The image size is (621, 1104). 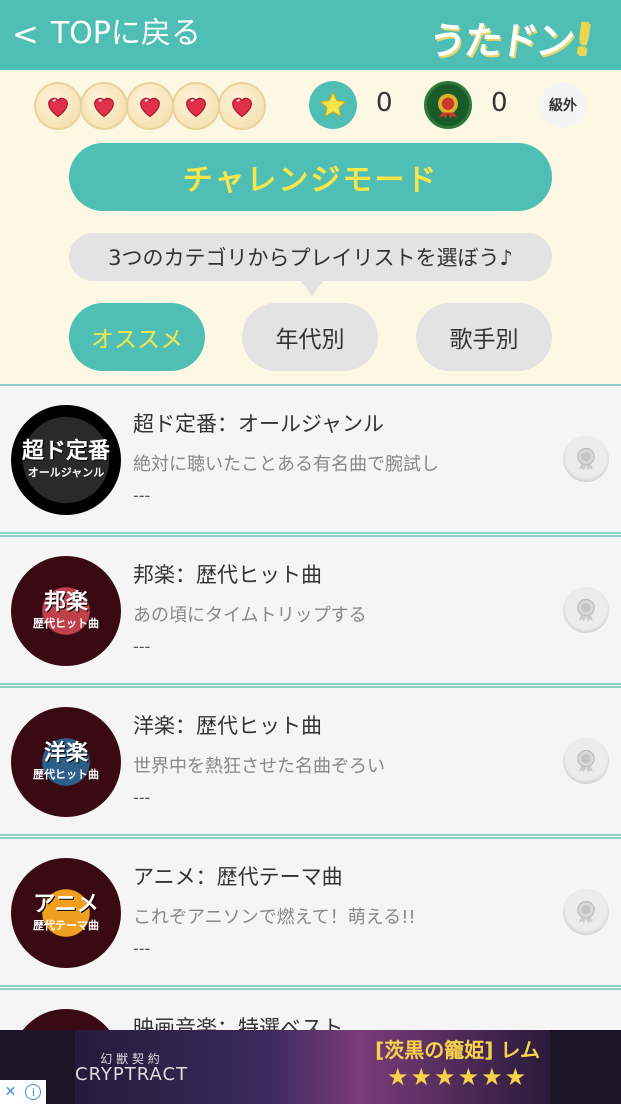 I want to click on status-bar: 0 0 級外, so click(x=310, y=105).